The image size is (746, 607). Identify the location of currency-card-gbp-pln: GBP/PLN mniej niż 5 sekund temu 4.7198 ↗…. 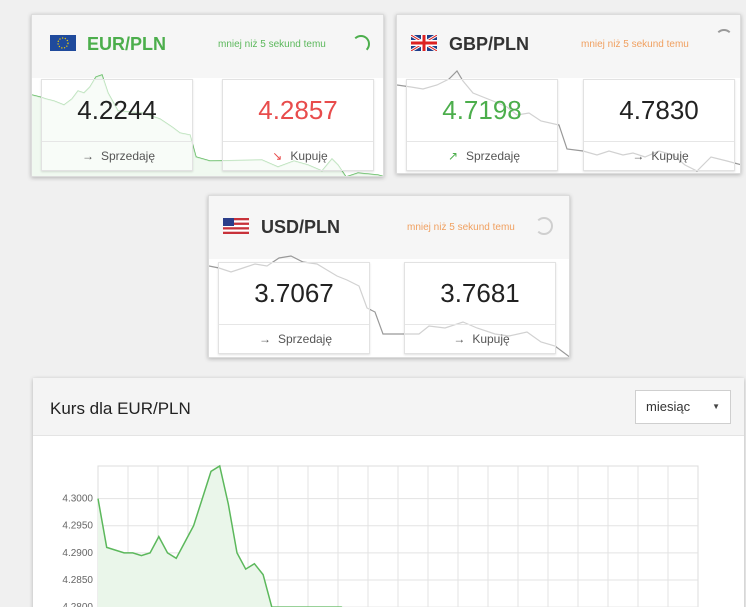
(568, 94).